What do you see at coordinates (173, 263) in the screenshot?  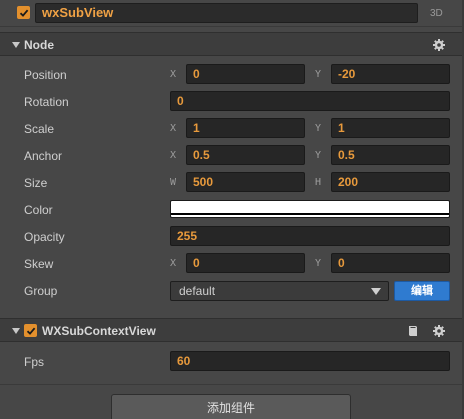 I see `skew-x-axis-label: X` at bounding box center [173, 263].